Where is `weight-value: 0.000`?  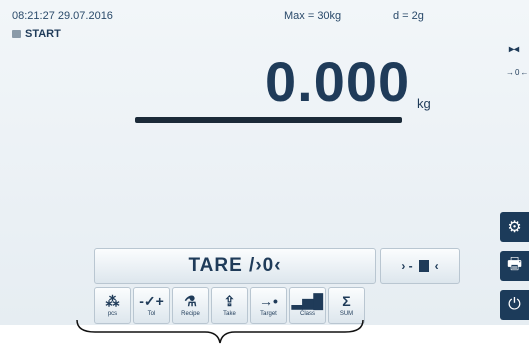 weight-value: 0.000 is located at coordinates (338, 81).